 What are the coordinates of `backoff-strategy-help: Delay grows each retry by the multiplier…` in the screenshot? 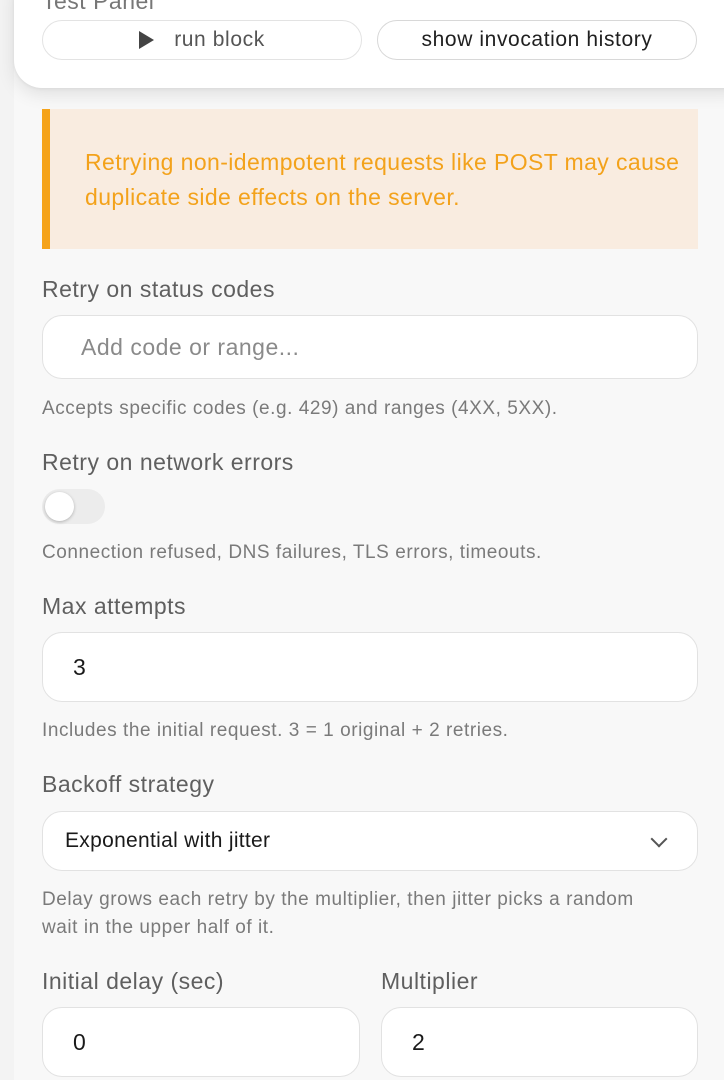 It's located at (338, 913).